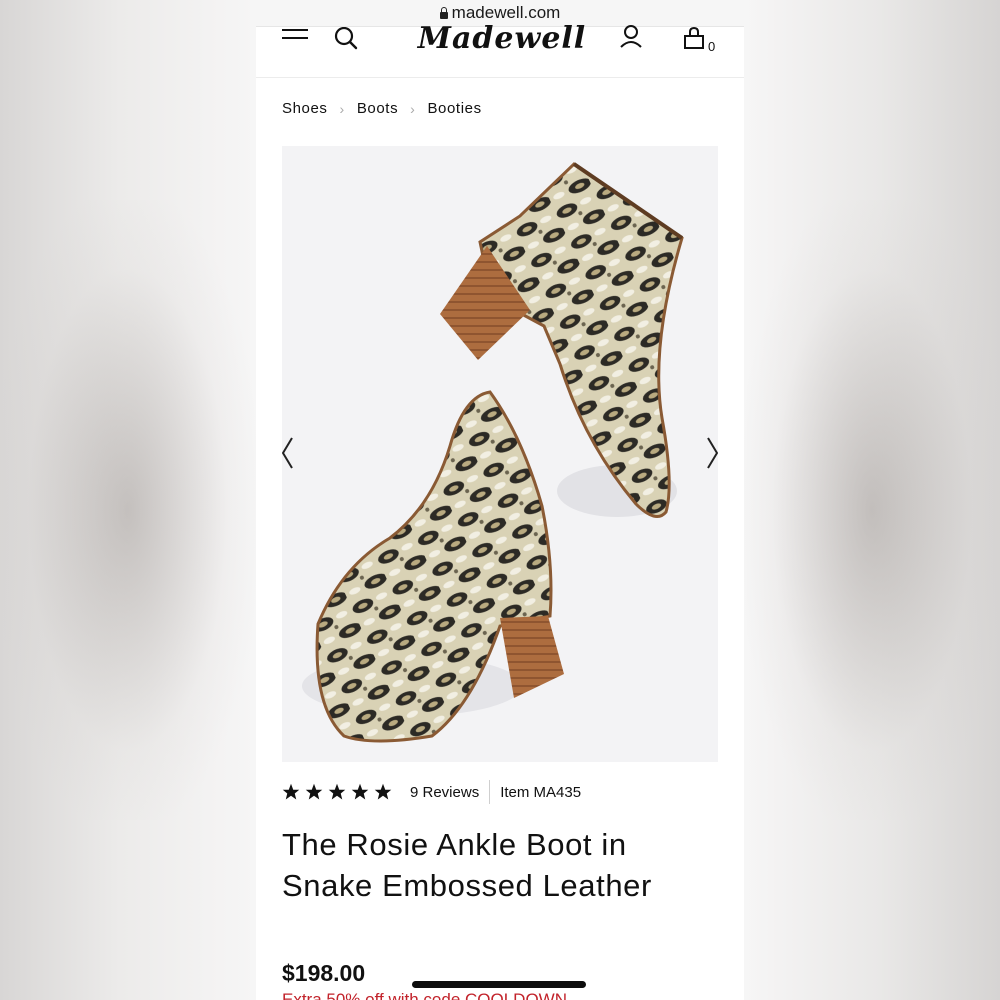  What do you see at coordinates (506, 12) in the screenshot?
I see `url-text: madewell.com` at bounding box center [506, 12].